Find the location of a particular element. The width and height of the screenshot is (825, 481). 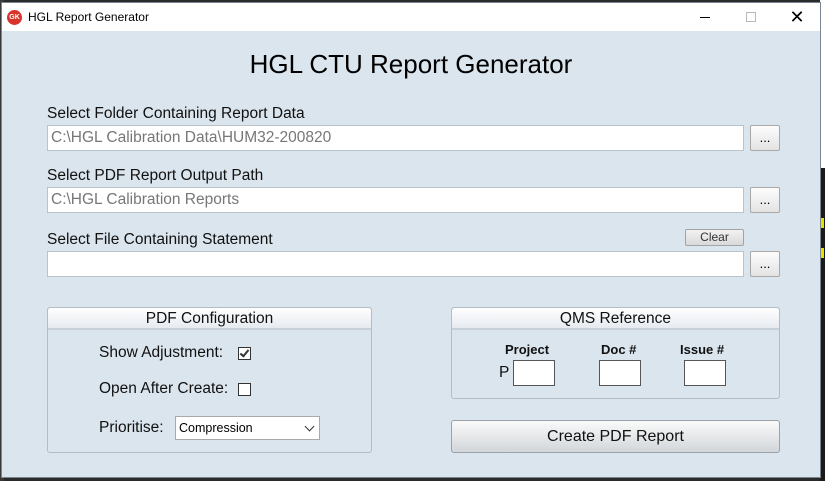

maximize-icon is located at coordinates (751, 17).